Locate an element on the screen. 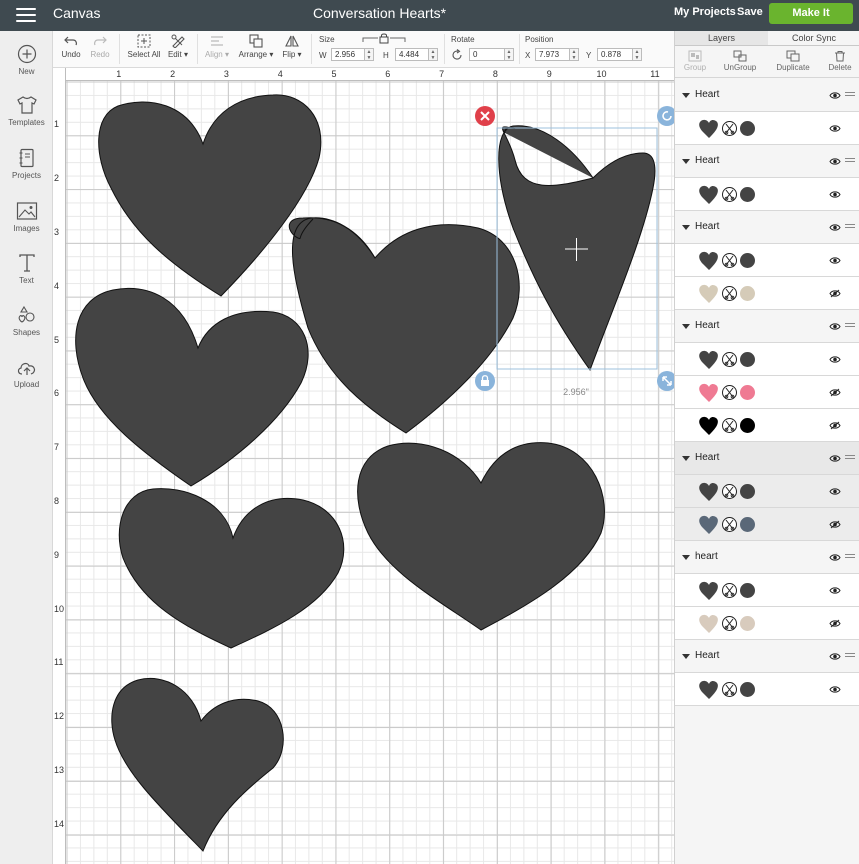 The image size is (859, 864). lock-handle is located at coordinates (485, 381).